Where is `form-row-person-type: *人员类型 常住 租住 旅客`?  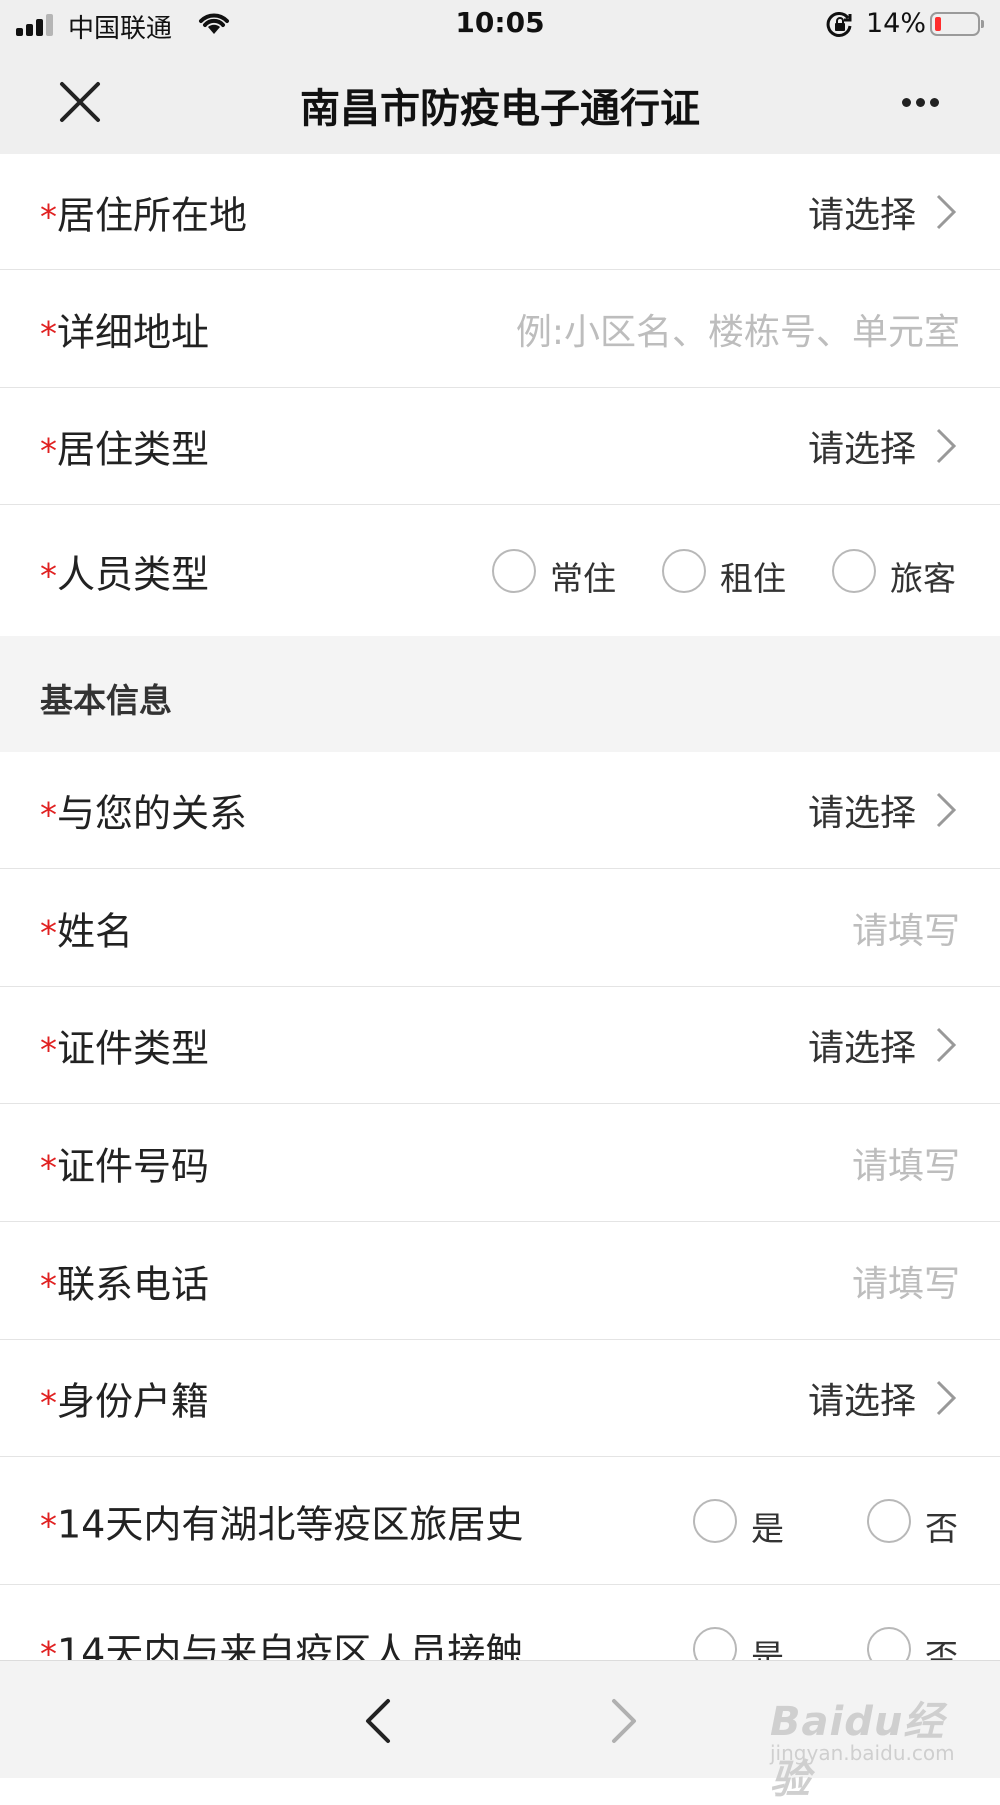
form-row-person-type: *人员类型 常住 租住 旅客 is located at coordinates (500, 570).